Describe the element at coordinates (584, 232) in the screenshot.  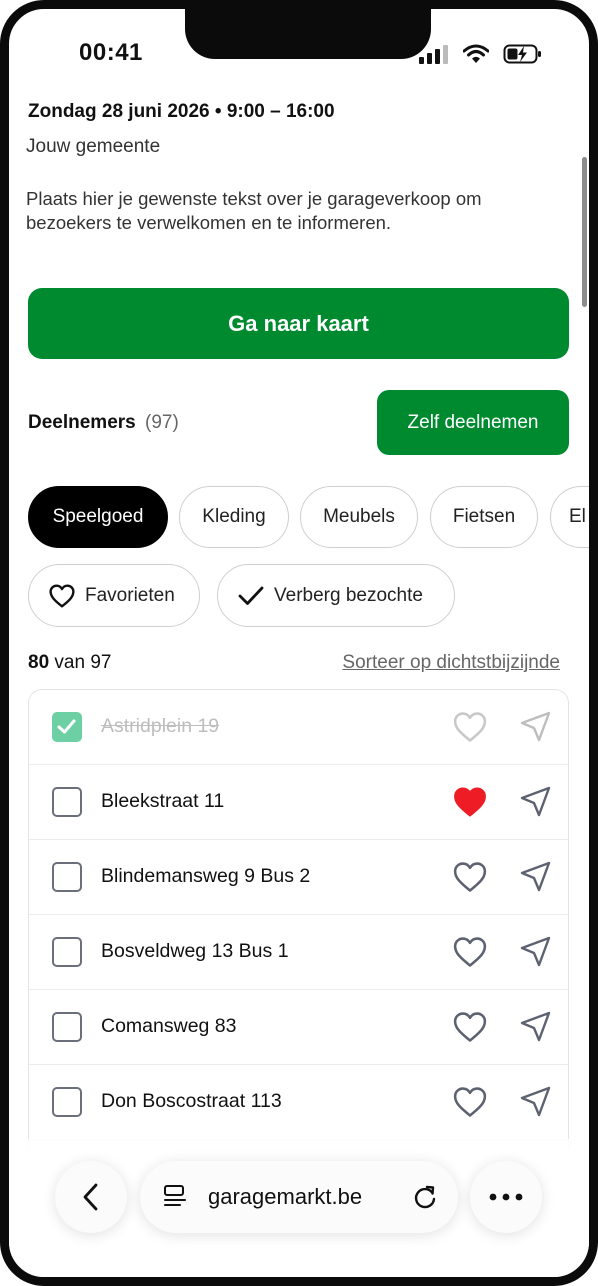
I see `page-scrollbar` at that location.